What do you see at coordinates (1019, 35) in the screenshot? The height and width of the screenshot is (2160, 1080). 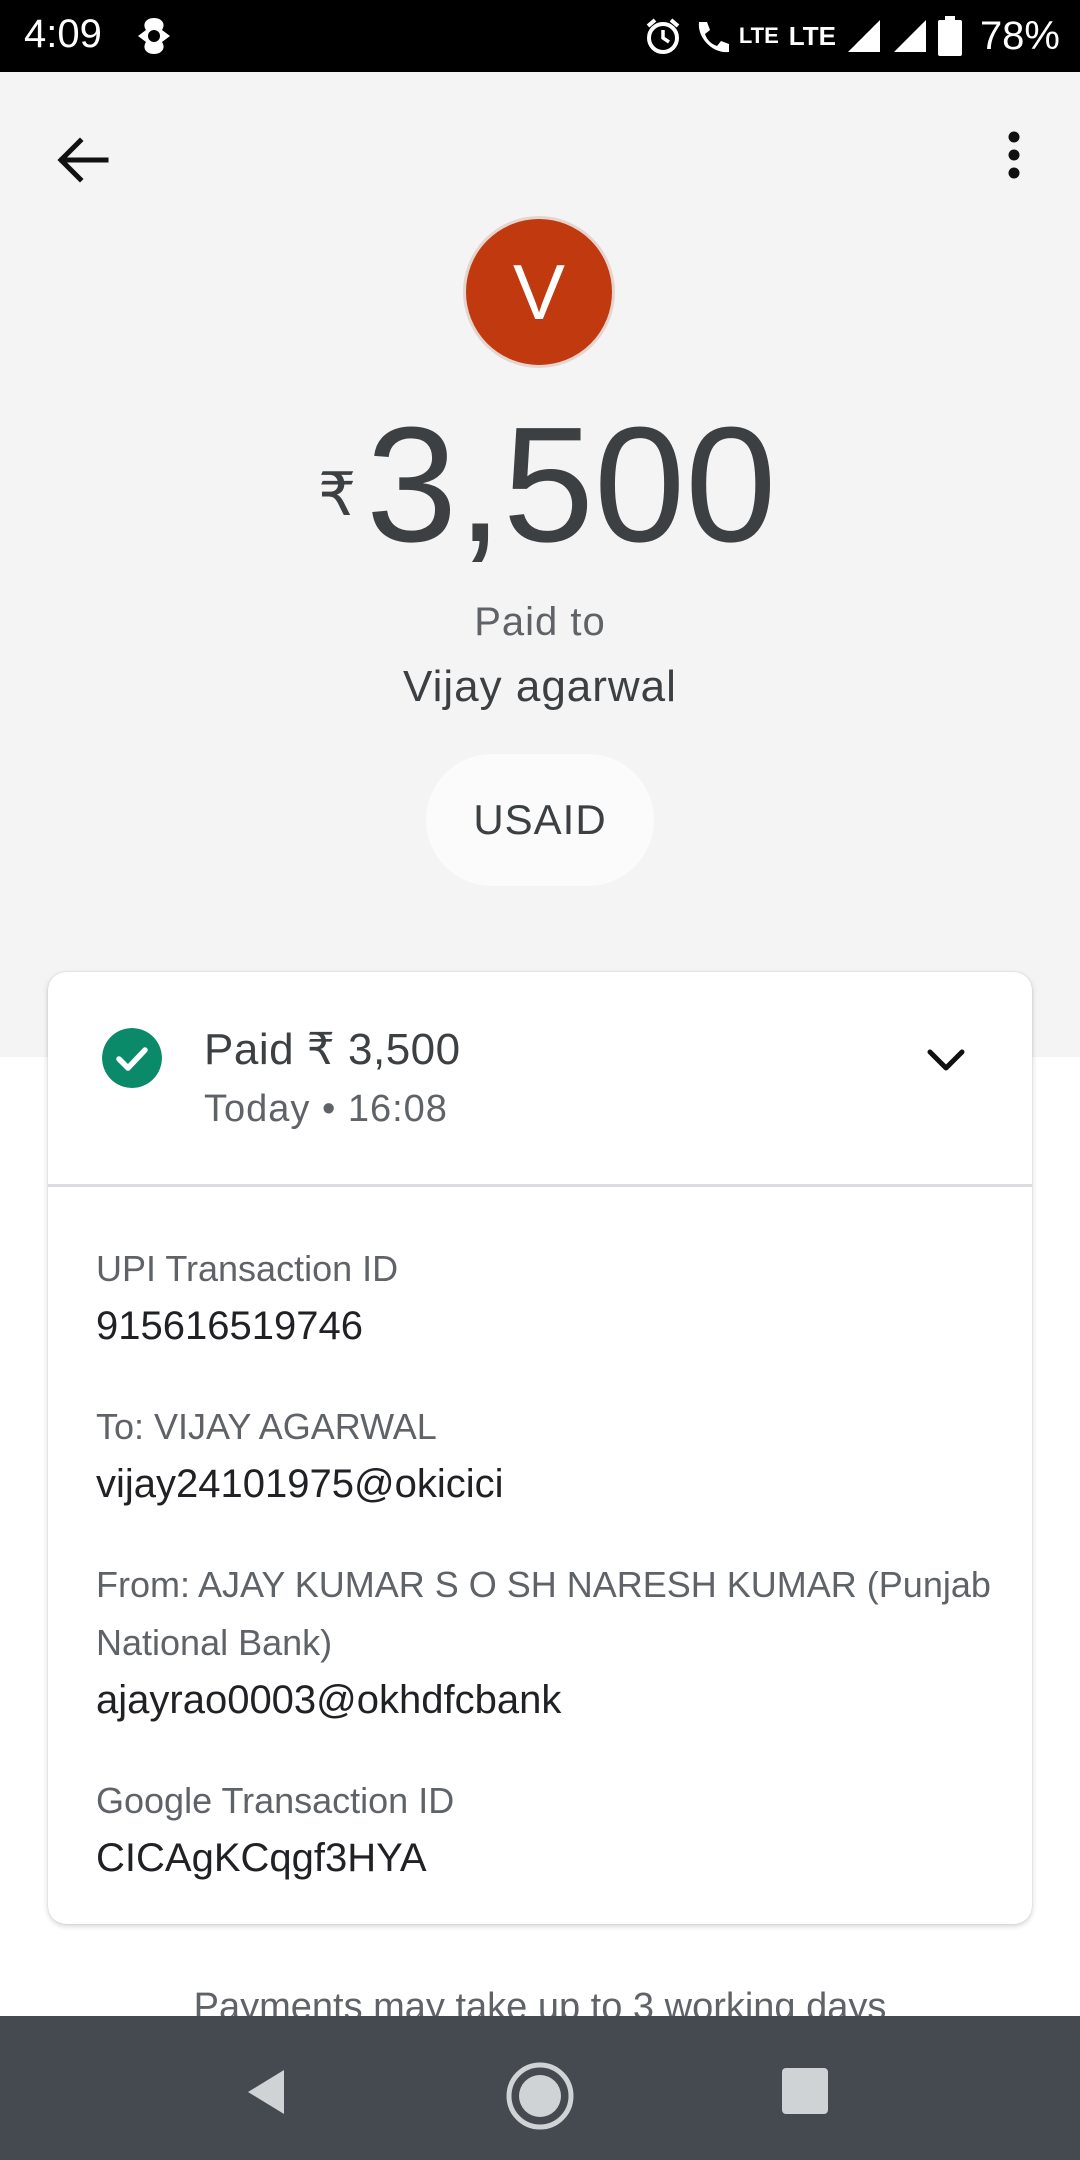 I see `battery-percent: 78%` at bounding box center [1019, 35].